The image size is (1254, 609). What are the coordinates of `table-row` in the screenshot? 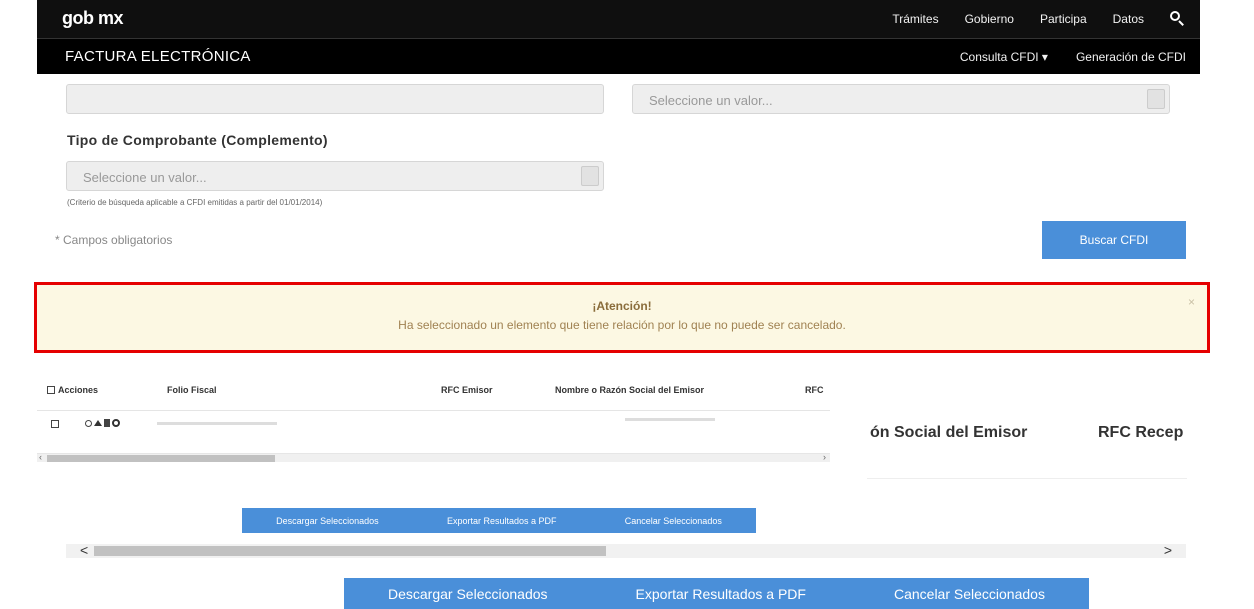 It's located at (433, 427).